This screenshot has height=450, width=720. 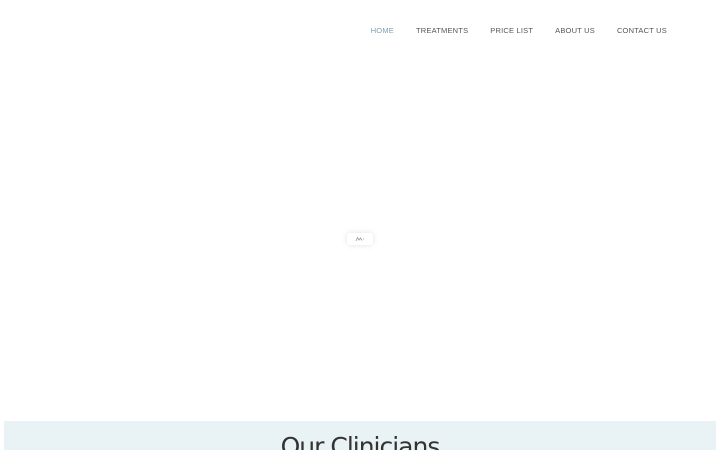 I want to click on nav-item-price-list: PRICE LIST, so click(x=511, y=31).